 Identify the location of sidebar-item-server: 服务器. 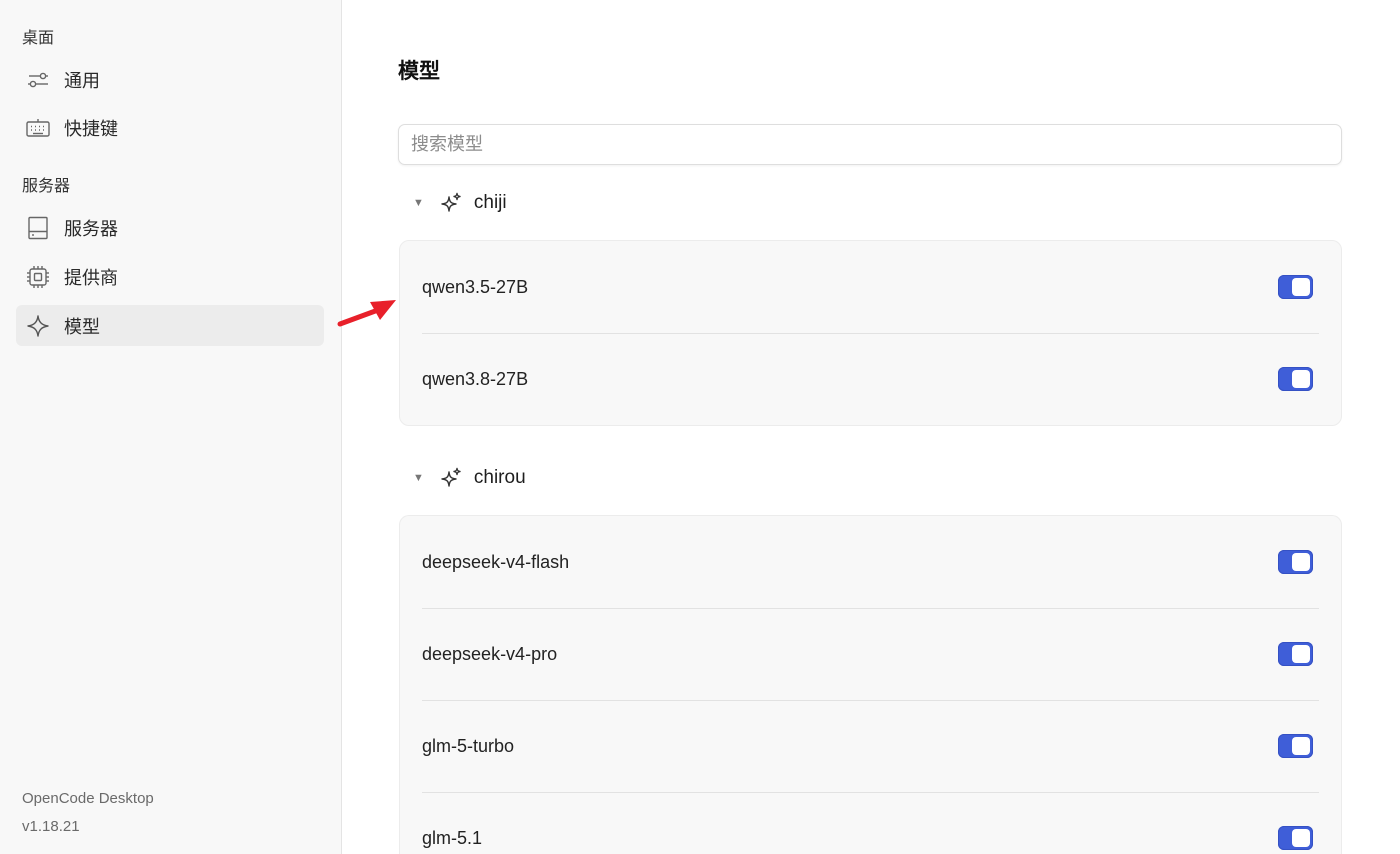
(170, 227).